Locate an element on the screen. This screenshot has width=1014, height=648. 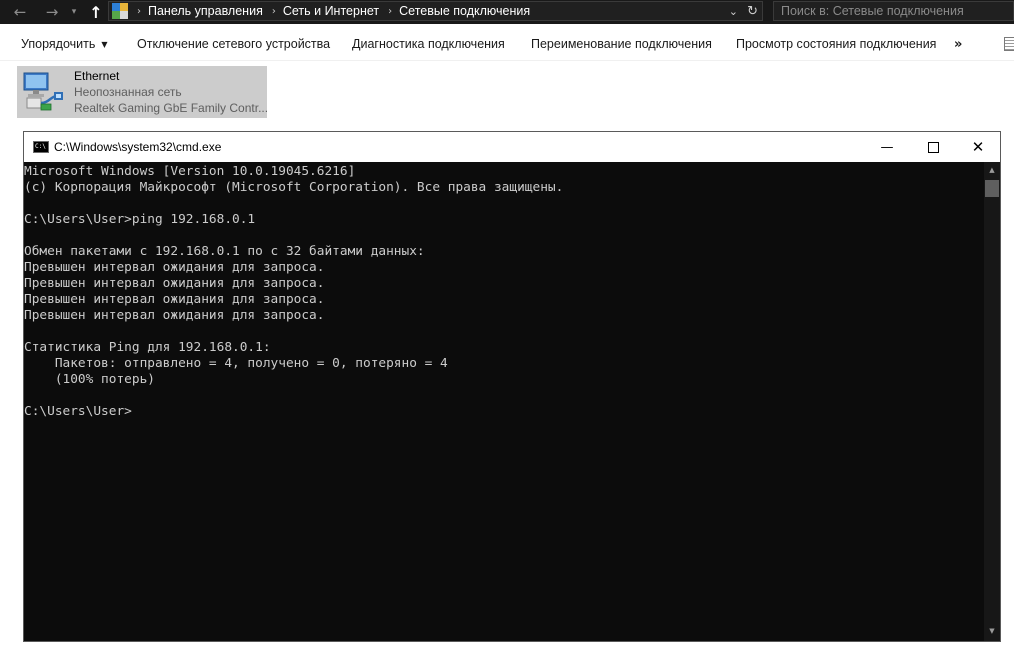
breadcrumb-item-network-internet: Сеть и Интернет is located at coordinates (331, 11).